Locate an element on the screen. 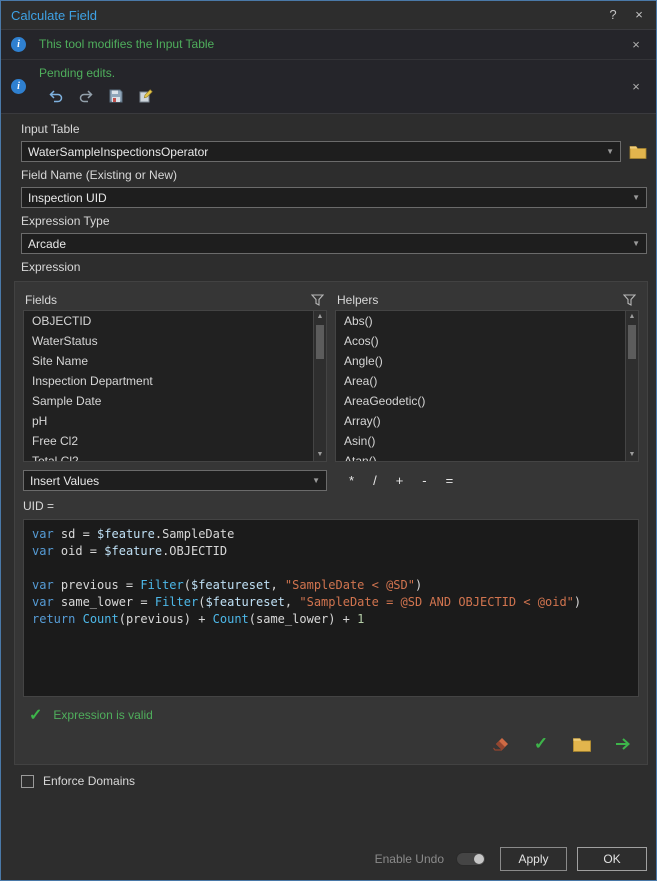  input-table-combobox: WaterSampleInspectionsOperator ▼ is located at coordinates (321, 151).